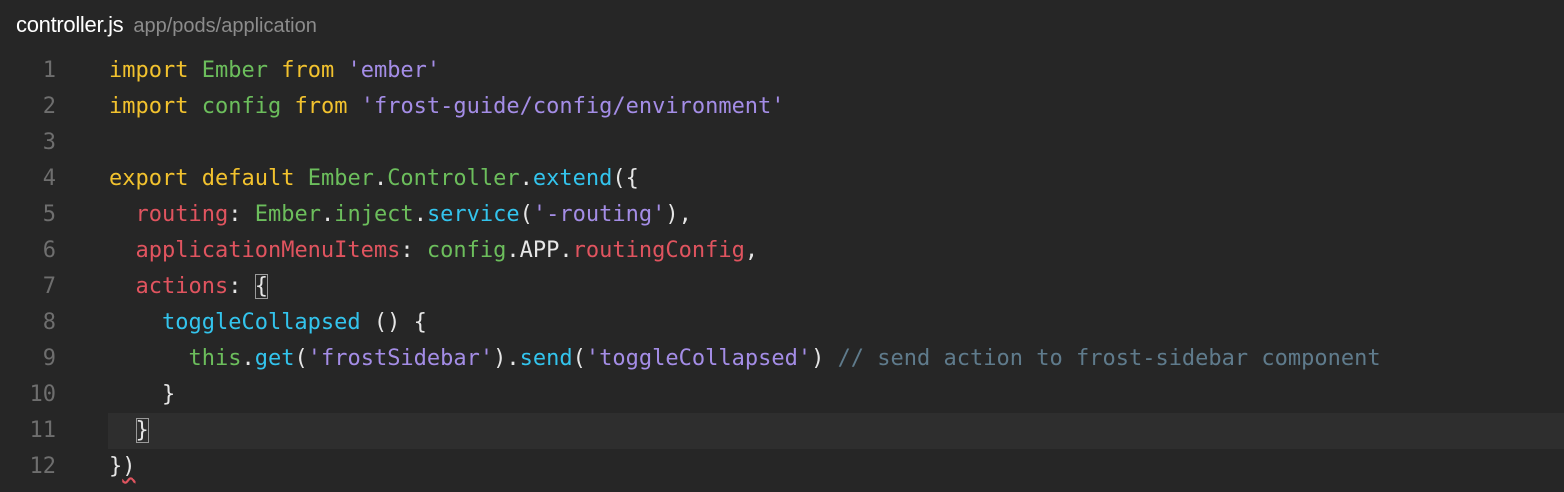  I want to click on code-line: 3, so click(782, 143).